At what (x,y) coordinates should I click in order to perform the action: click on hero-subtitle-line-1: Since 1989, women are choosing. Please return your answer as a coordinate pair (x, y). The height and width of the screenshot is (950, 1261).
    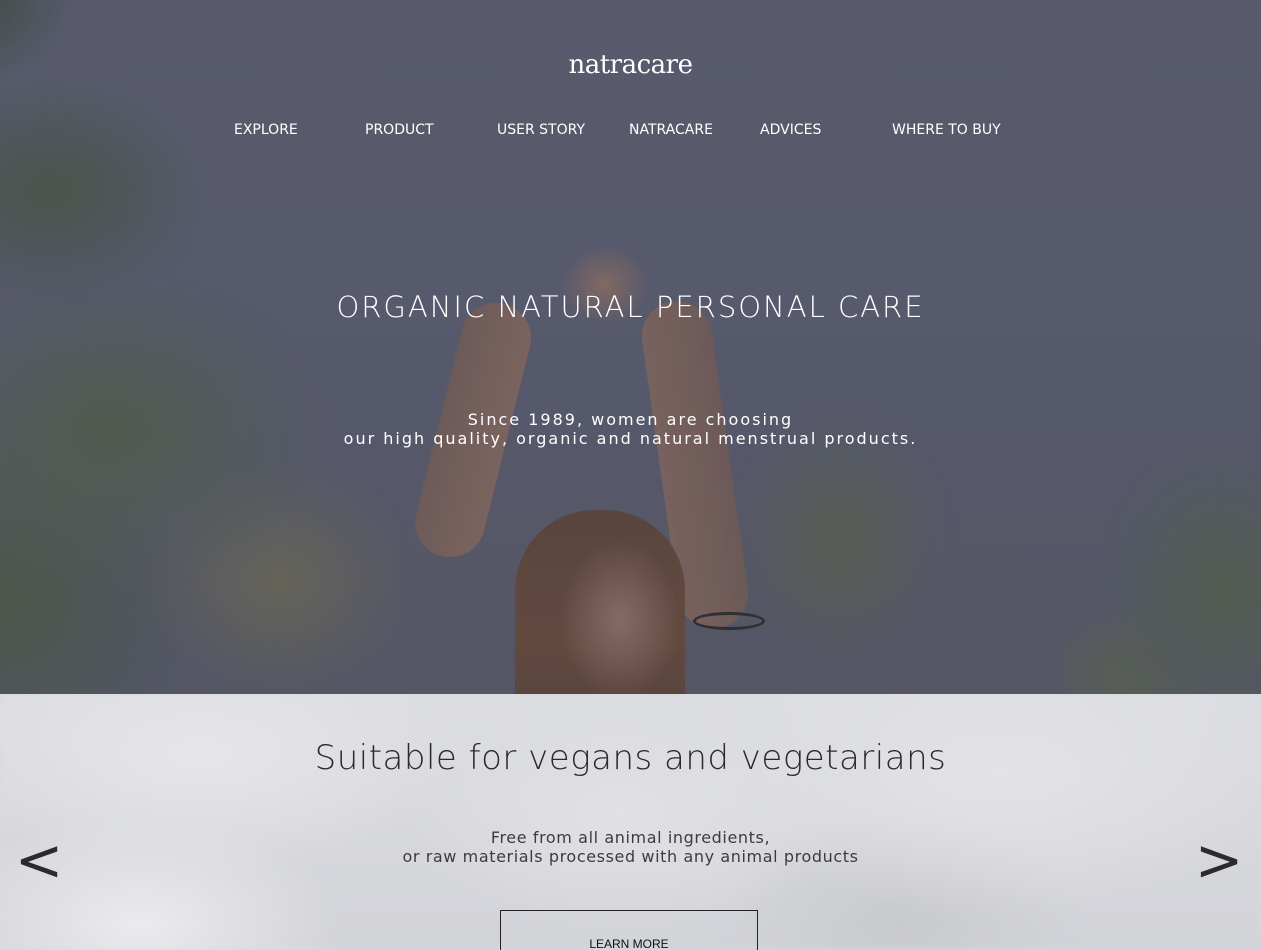
    Looking at the image, I should click on (630, 419).